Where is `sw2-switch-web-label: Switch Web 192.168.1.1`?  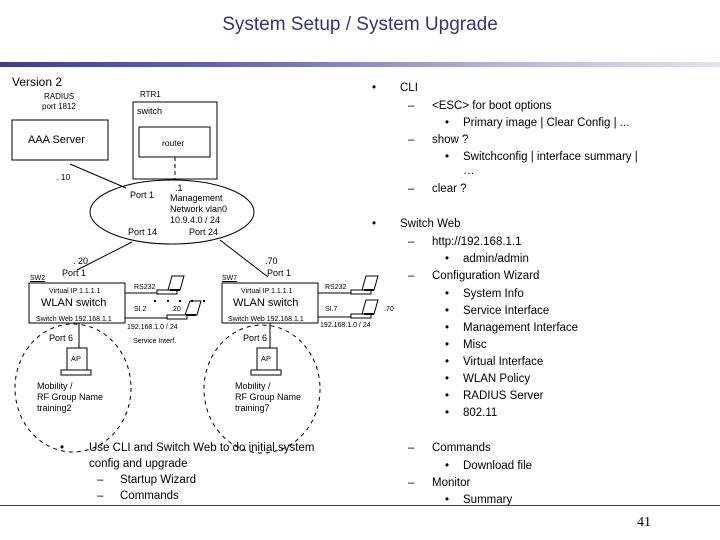
sw2-switch-web-label: Switch Web 192.168.1.1 is located at coordinates (74, 319).